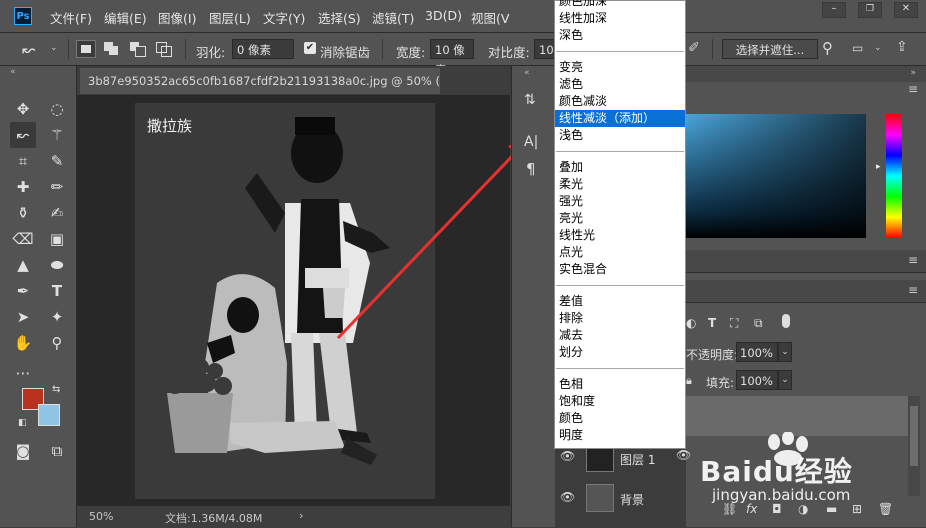 Image resolution: width=926 pixels, height=528 pixels. What do you see at coordinates (757, 380) in the screenshot?
I see `fill-input: 100%` at bounding box center [757, 380].